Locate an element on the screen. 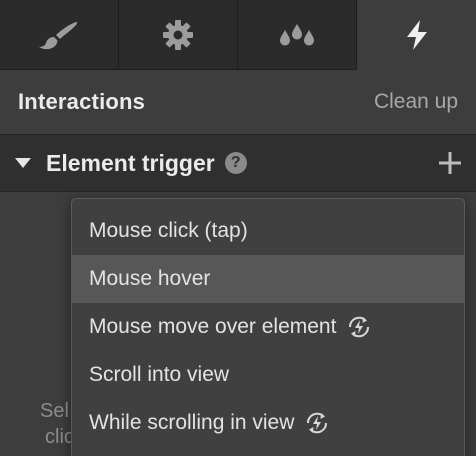  menu-item-scroll-into-view: Scroll into view is located at coordinates (268, 375).